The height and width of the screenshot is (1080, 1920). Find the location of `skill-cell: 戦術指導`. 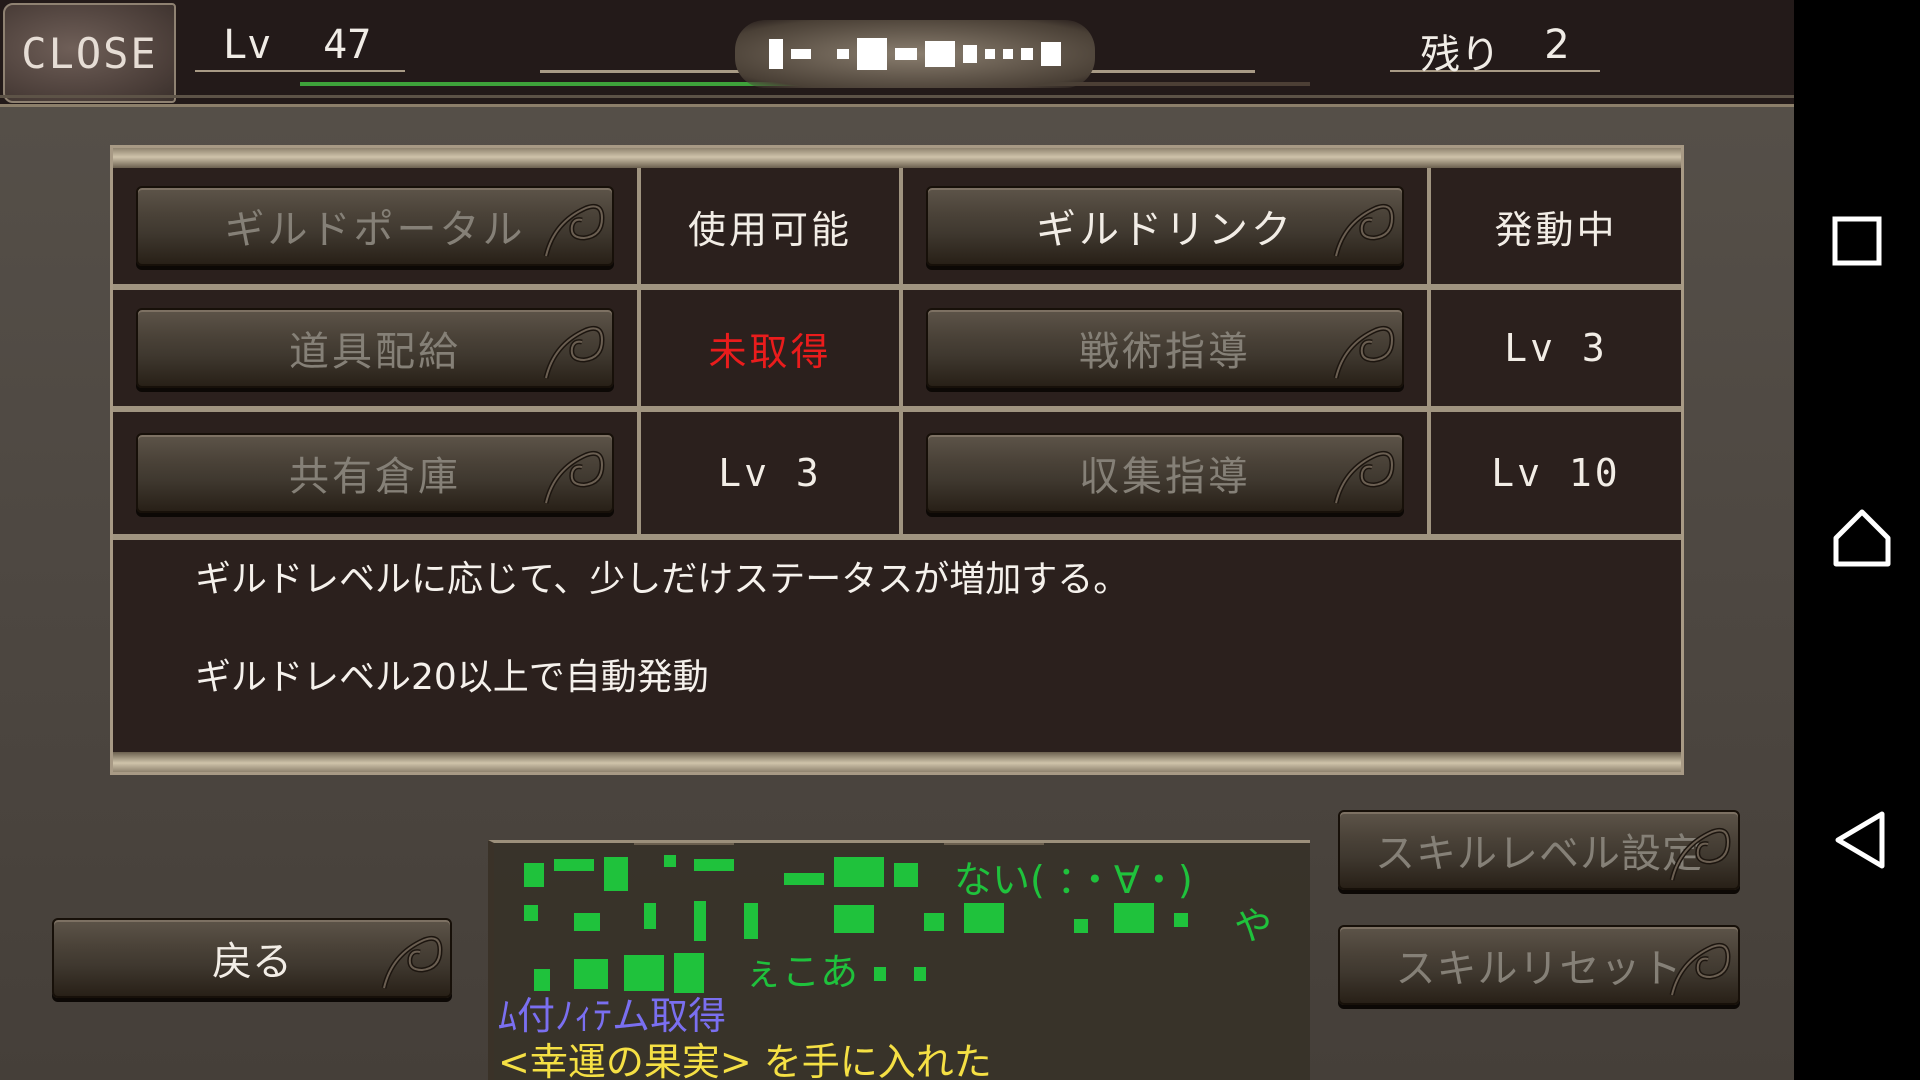

skill-cell: 戦術指導 is located at coordinates (1167, 348).